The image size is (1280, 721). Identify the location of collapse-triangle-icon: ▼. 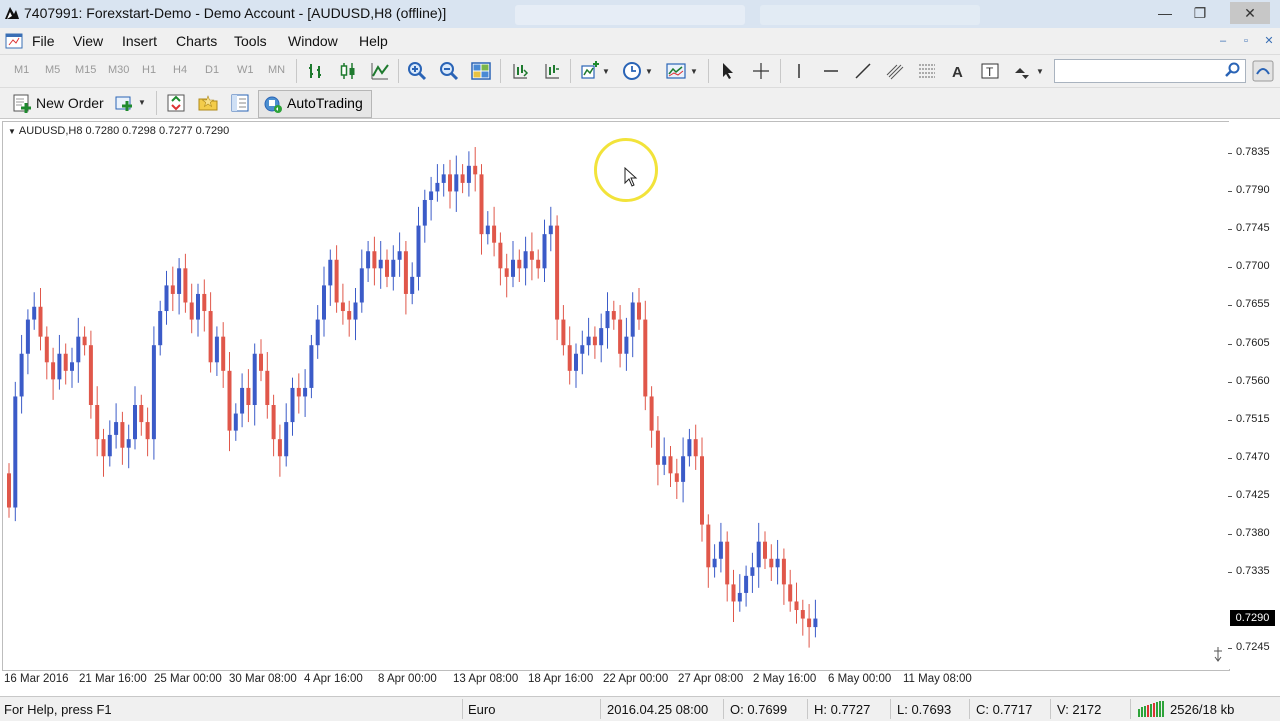
(12, 131).